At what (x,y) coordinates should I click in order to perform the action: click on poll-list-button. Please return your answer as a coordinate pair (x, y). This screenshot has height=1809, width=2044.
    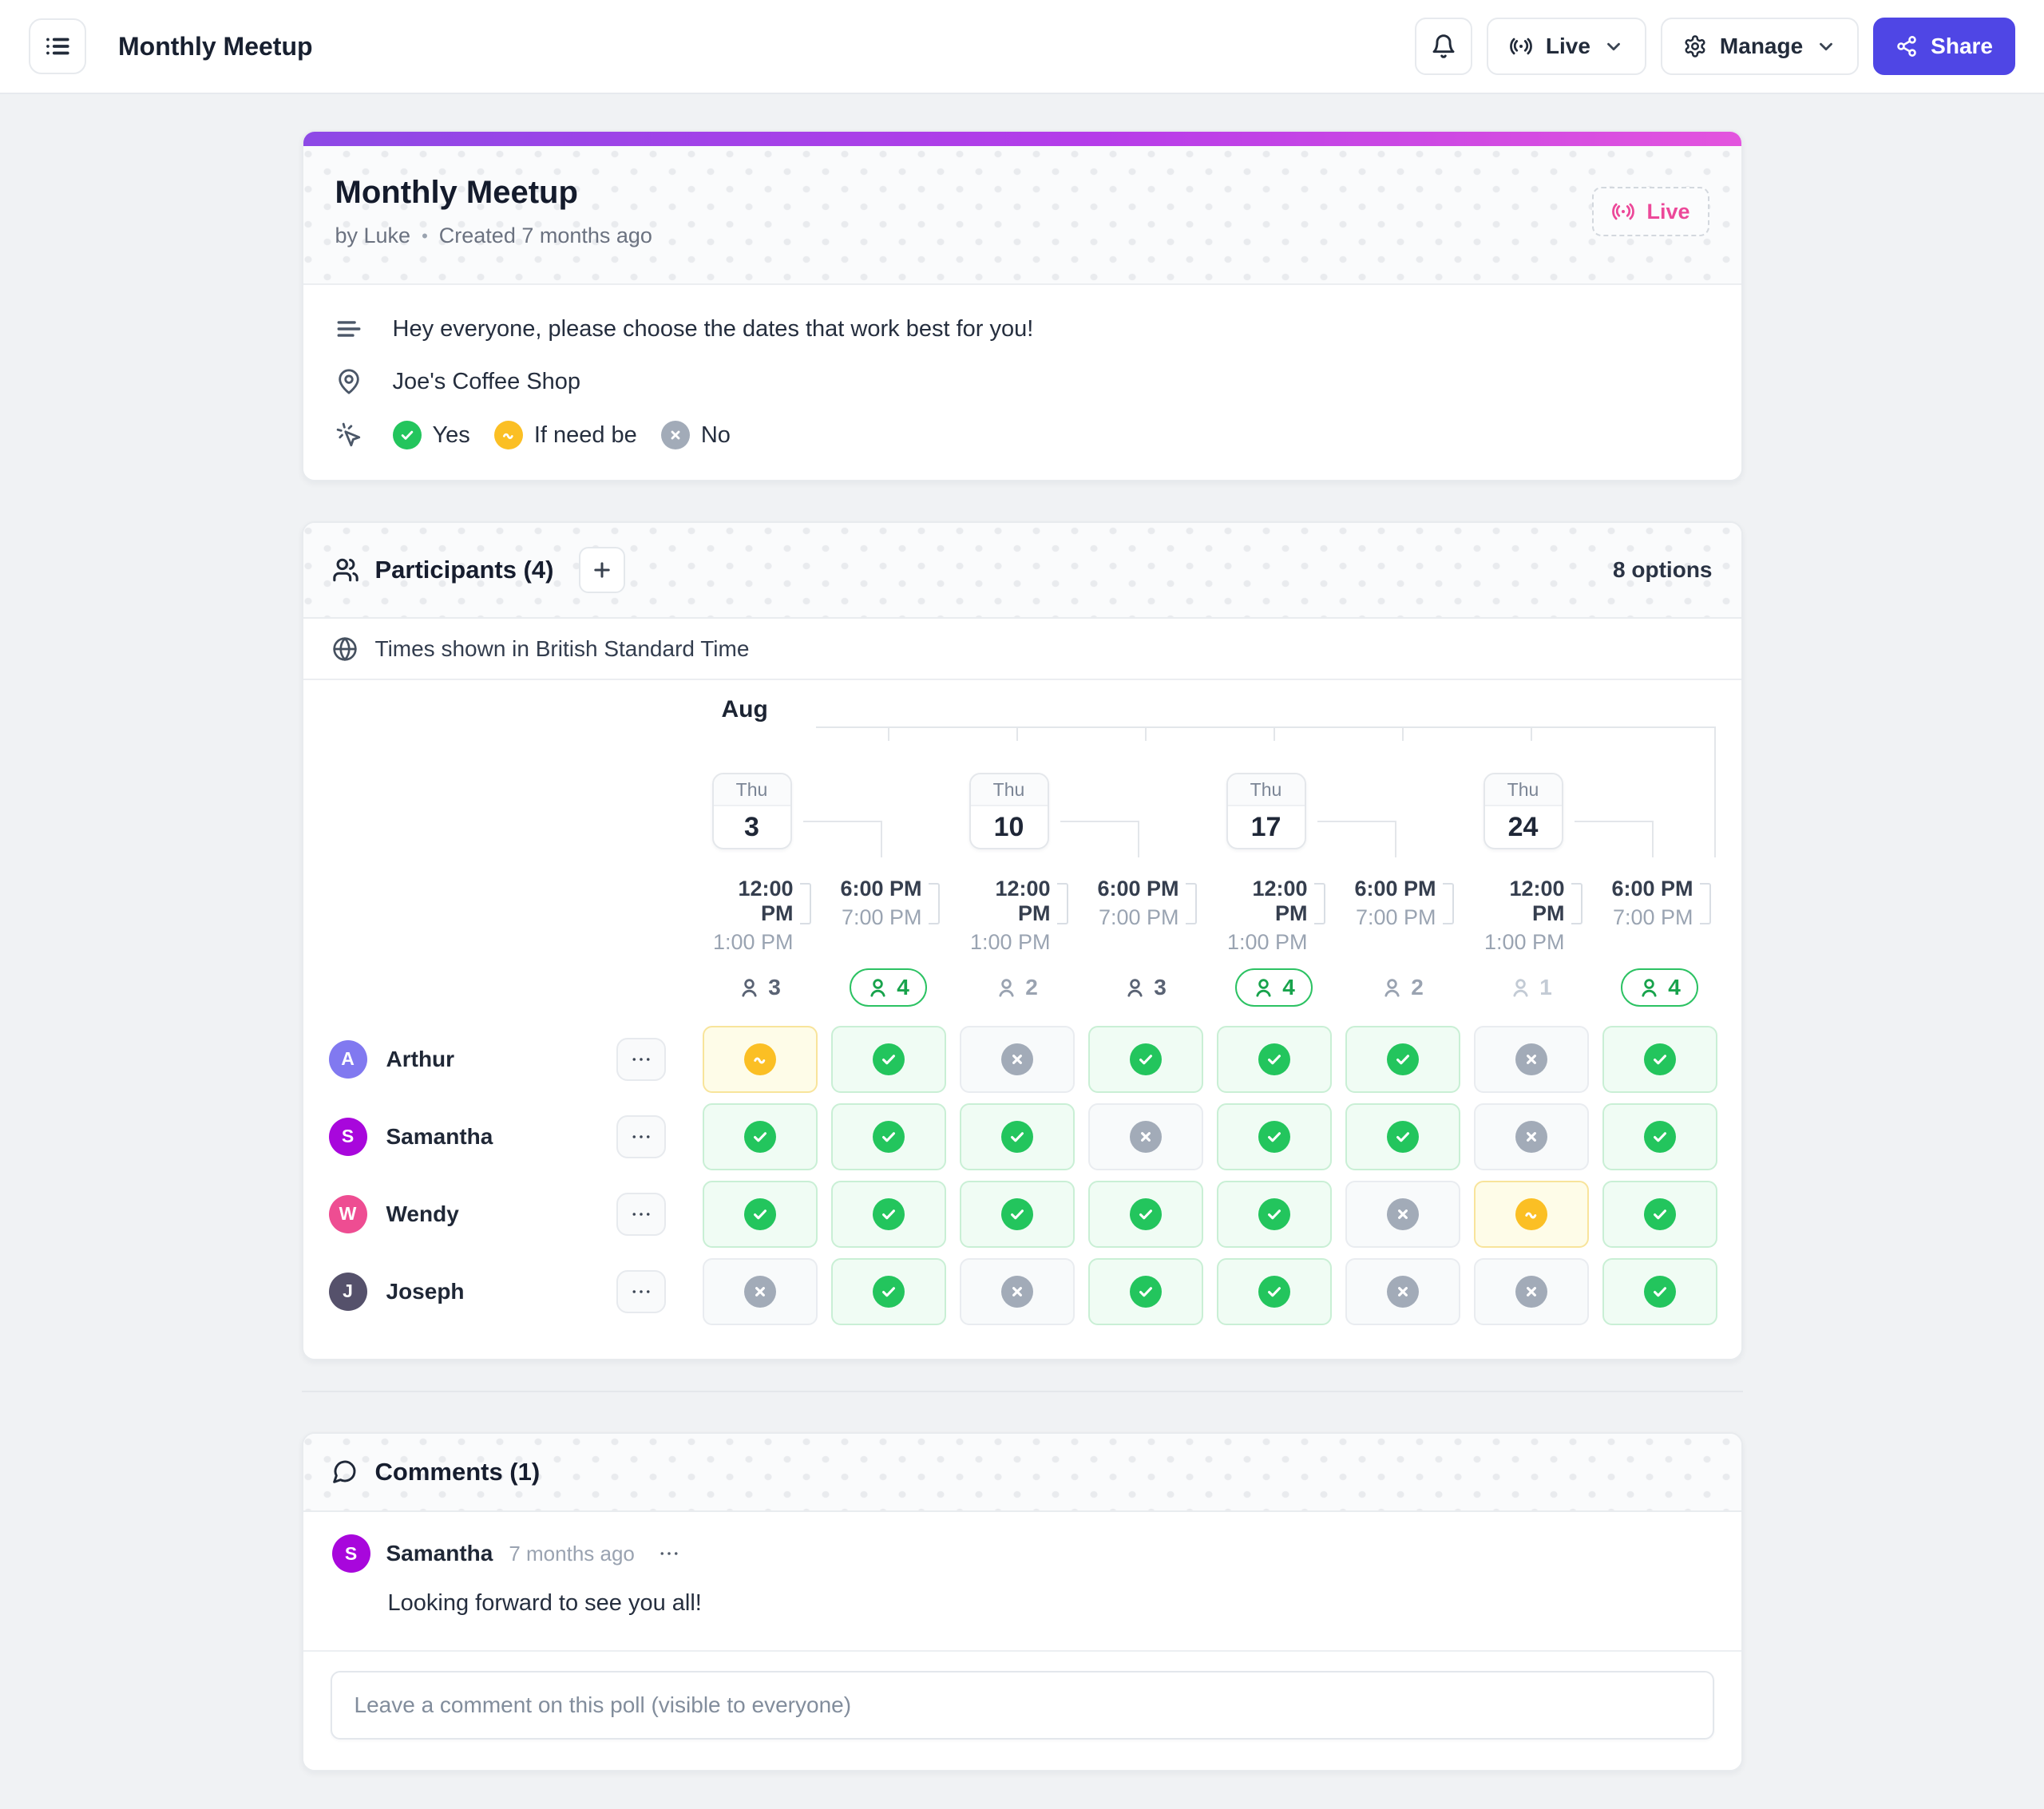
    Looking at the image, I should click on (57, 46).